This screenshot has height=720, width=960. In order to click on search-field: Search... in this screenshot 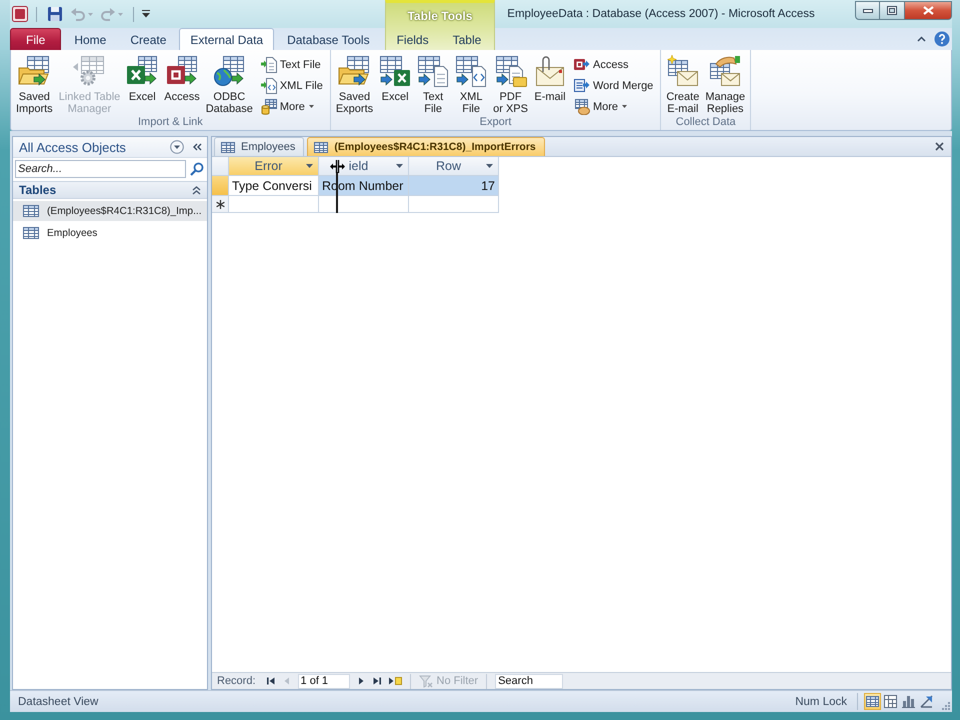, I will do `click(100, 169)`.